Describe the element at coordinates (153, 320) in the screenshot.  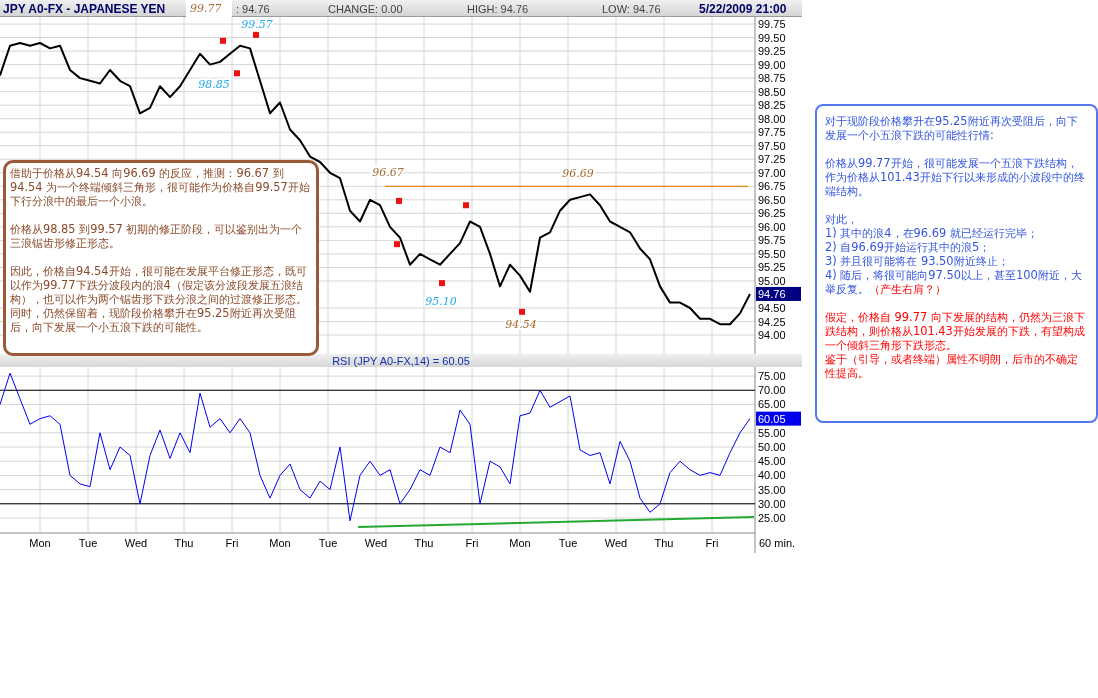
I see `note-text: 同时，仍然保留着，现阶段价格攀升在95.25附近再次受阻后，向下发展一个小五浪下跌的可能性。` at that location.